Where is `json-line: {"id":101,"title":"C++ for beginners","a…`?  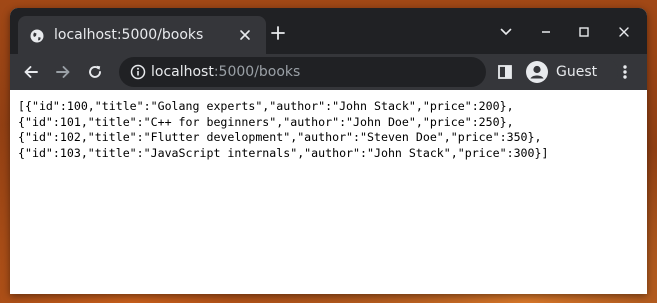 json-line: {"id":101,"title":"C++ for beginners","a… is located at coordinates (266, 121).